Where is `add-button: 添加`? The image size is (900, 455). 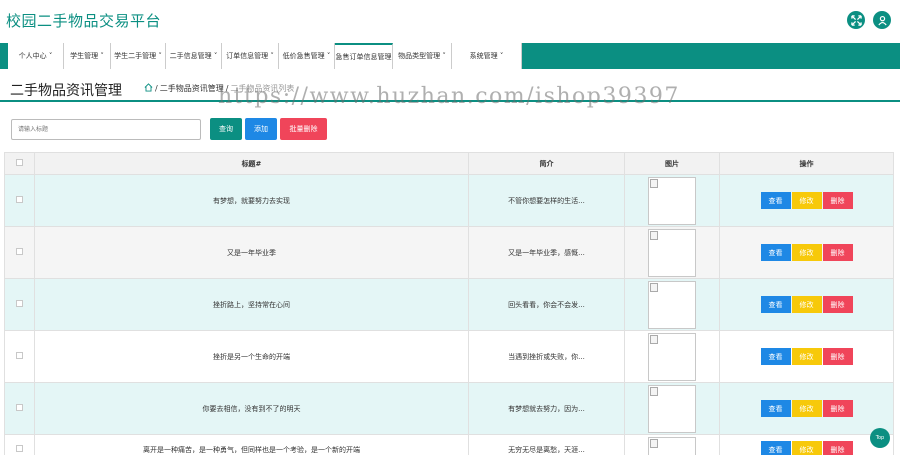
add-button: 添加 is located at coordinates (261, 129).